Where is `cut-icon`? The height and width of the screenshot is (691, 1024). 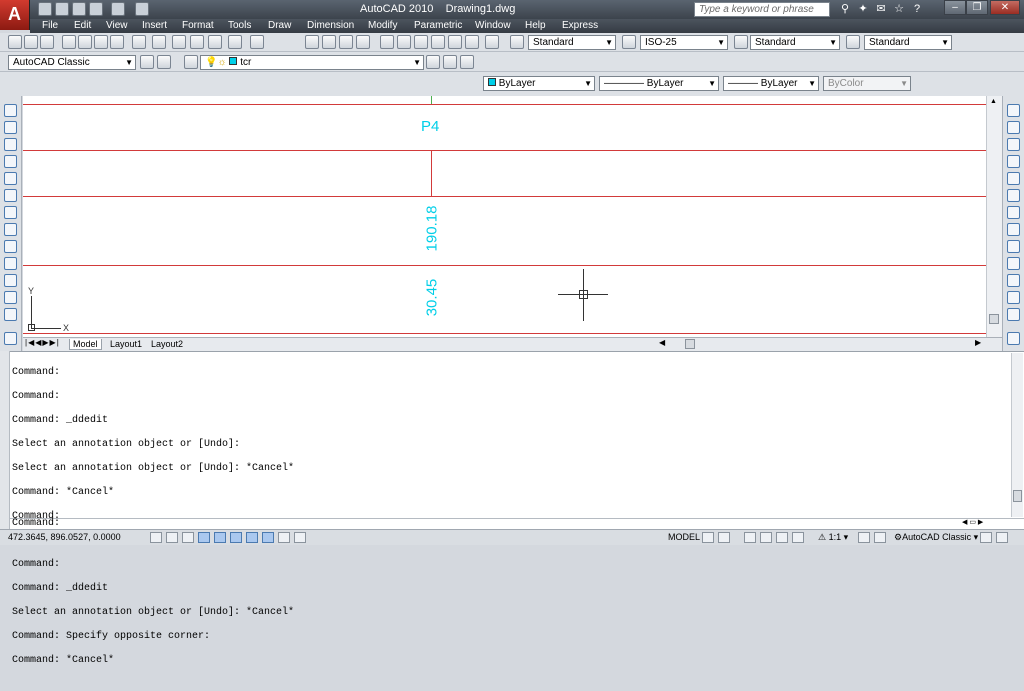
cut-icon is located at coordinates (139, 42).